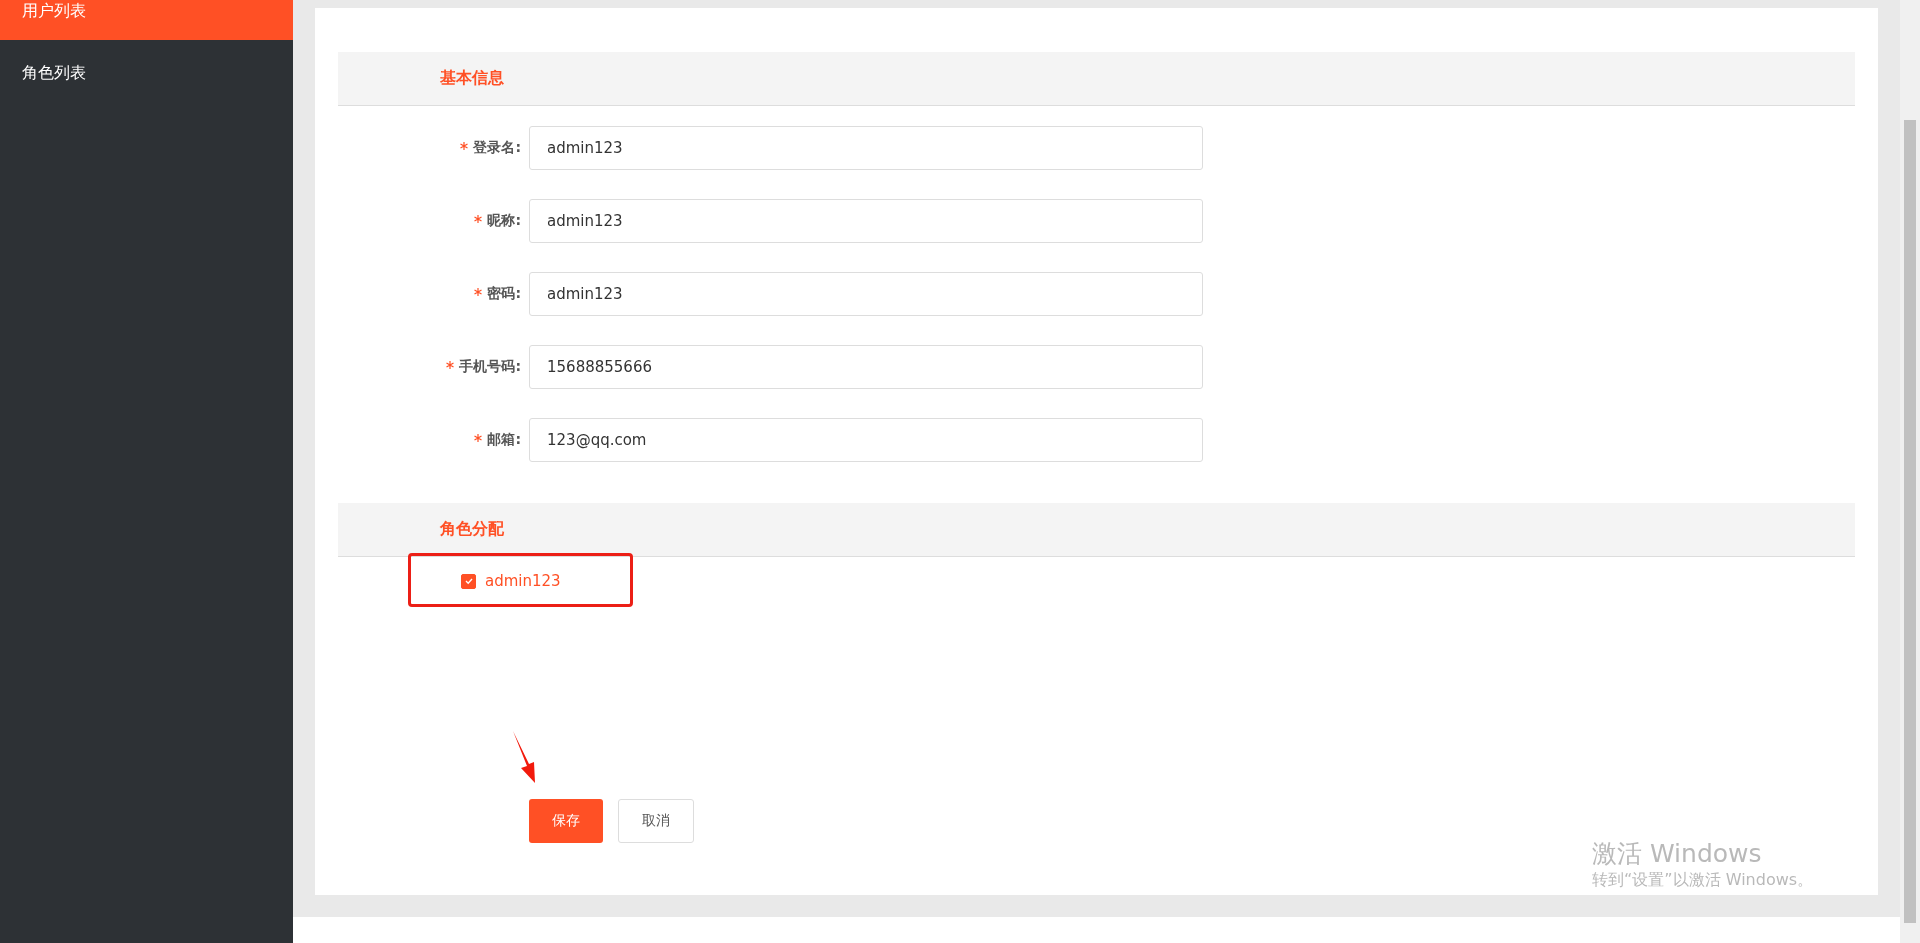  Describe the element at coordinates (433, 294) in the screenshot. I see `field-label: 密码:` at that location.